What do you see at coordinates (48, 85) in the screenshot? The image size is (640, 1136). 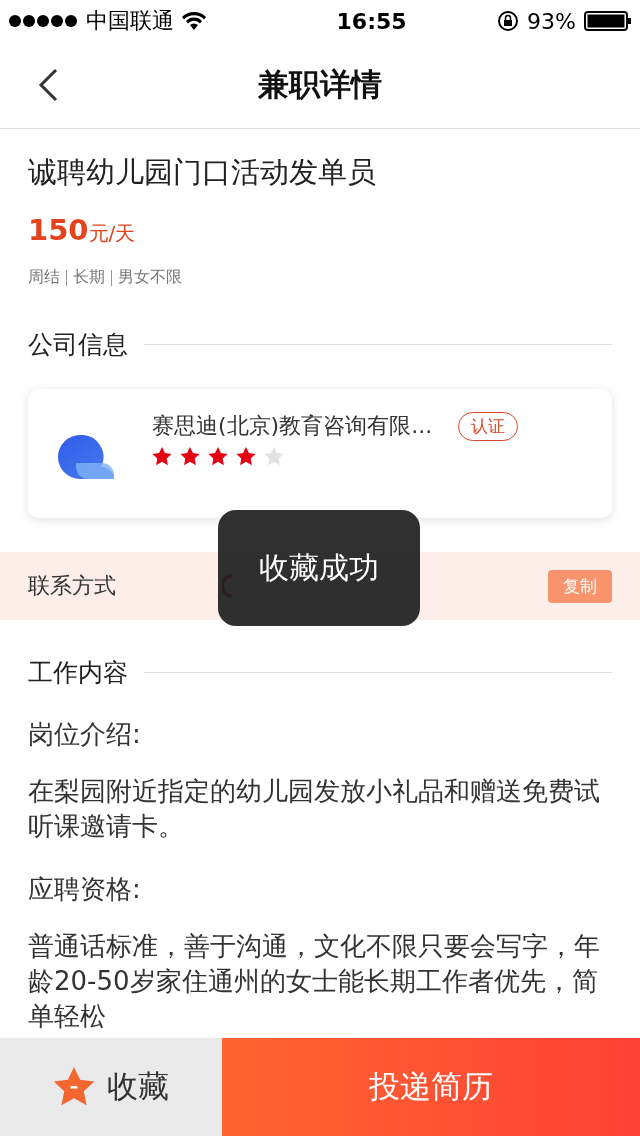 I see `back-icon` at bounding box center [48, 85].